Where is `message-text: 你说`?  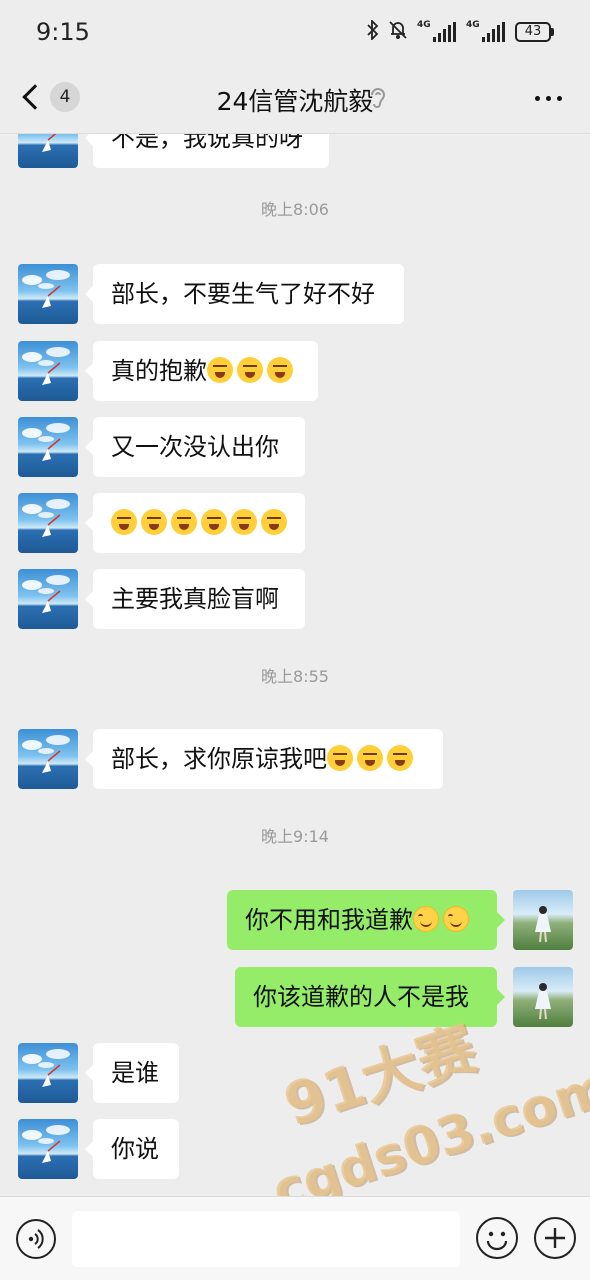 message-text: 你说 is located at coordinates (135, 1149).